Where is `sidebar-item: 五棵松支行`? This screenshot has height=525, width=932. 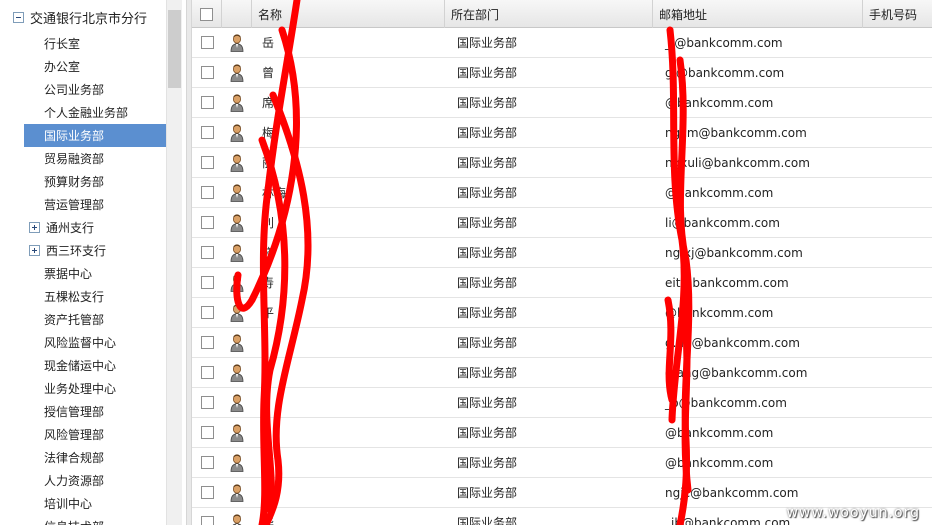 sidebar-item: 五棵松支行 is located at coordinates (95, 296).